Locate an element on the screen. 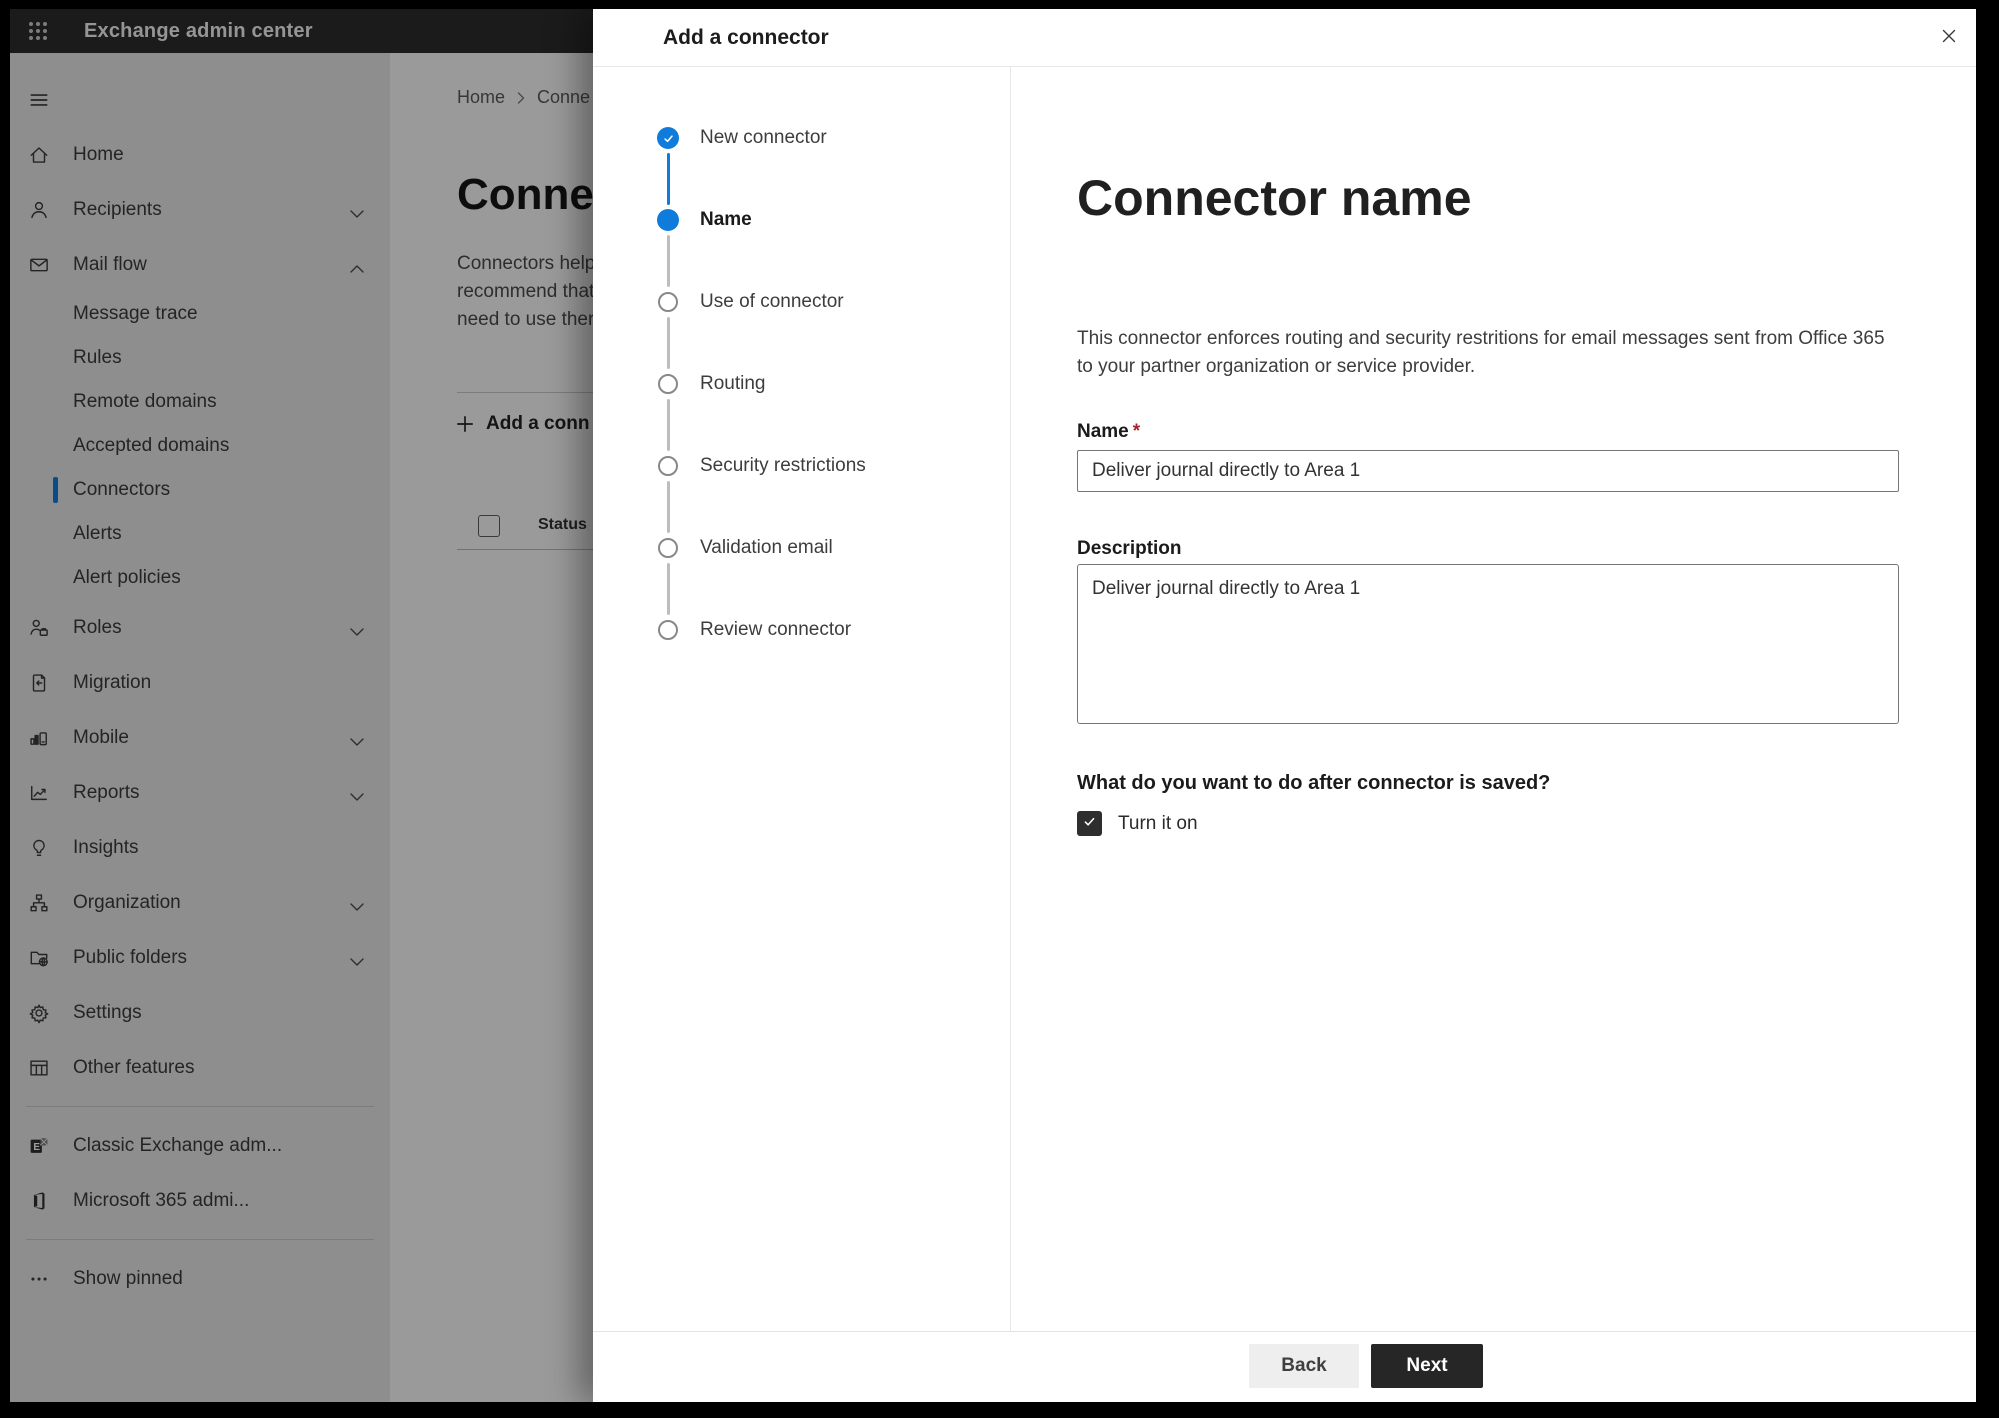  close-icon is located at coordinates (1949, 37).